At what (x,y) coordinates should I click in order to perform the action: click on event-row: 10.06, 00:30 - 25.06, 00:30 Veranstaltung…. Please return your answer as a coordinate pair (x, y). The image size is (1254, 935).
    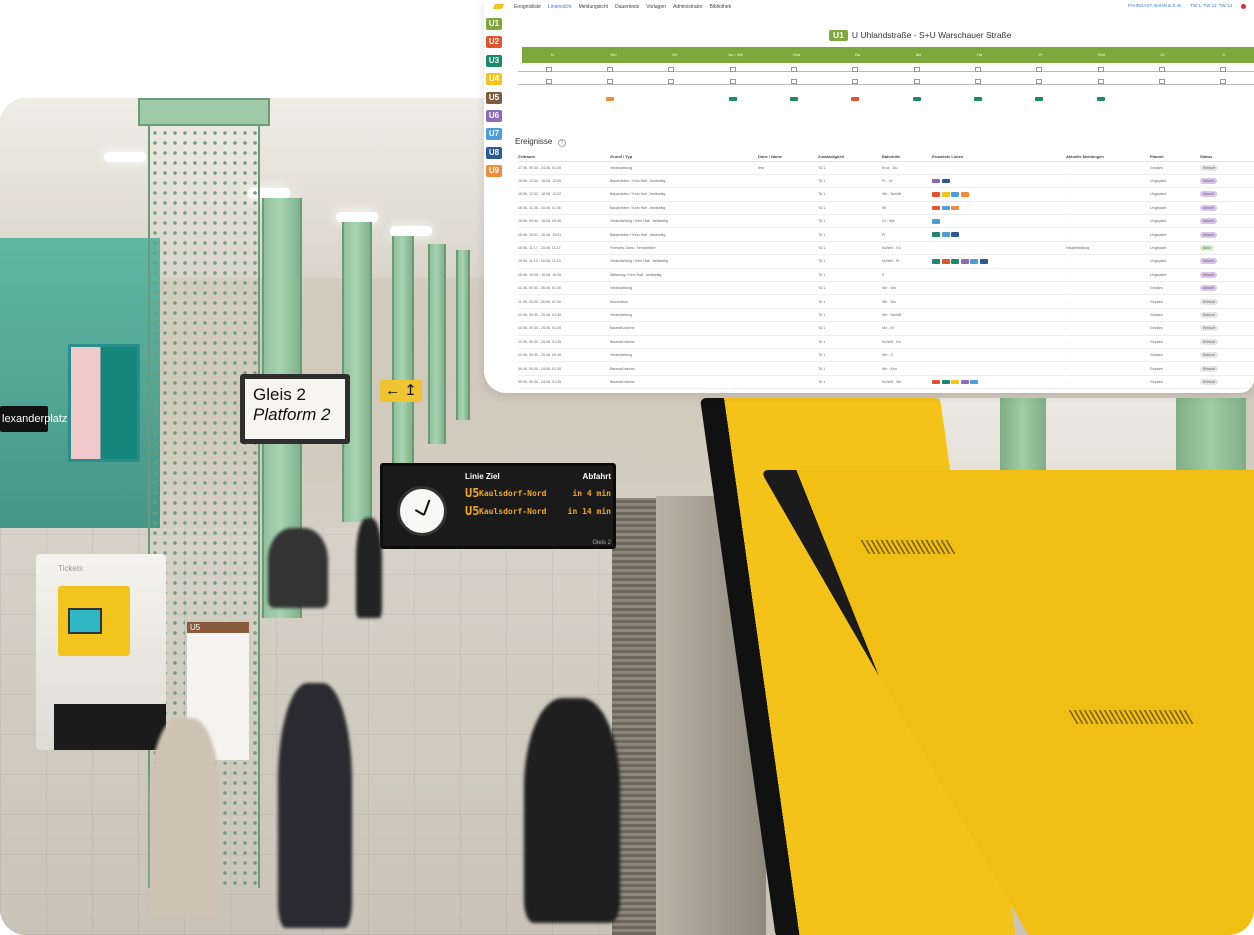
    Looking at the image, I should click on (886, 355).